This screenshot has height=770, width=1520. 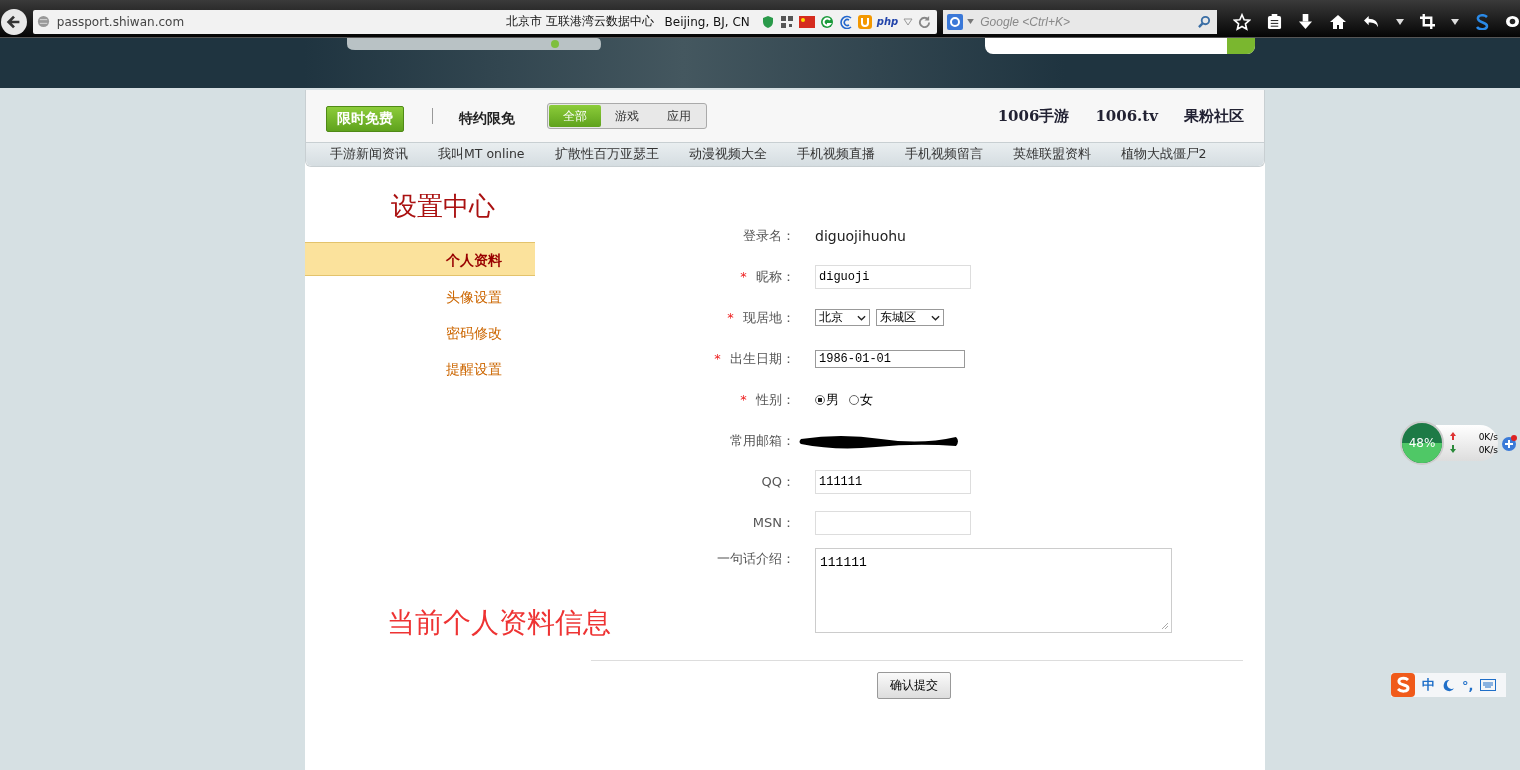 I want to click on select-box: 北京, so click(x=842, y=317).